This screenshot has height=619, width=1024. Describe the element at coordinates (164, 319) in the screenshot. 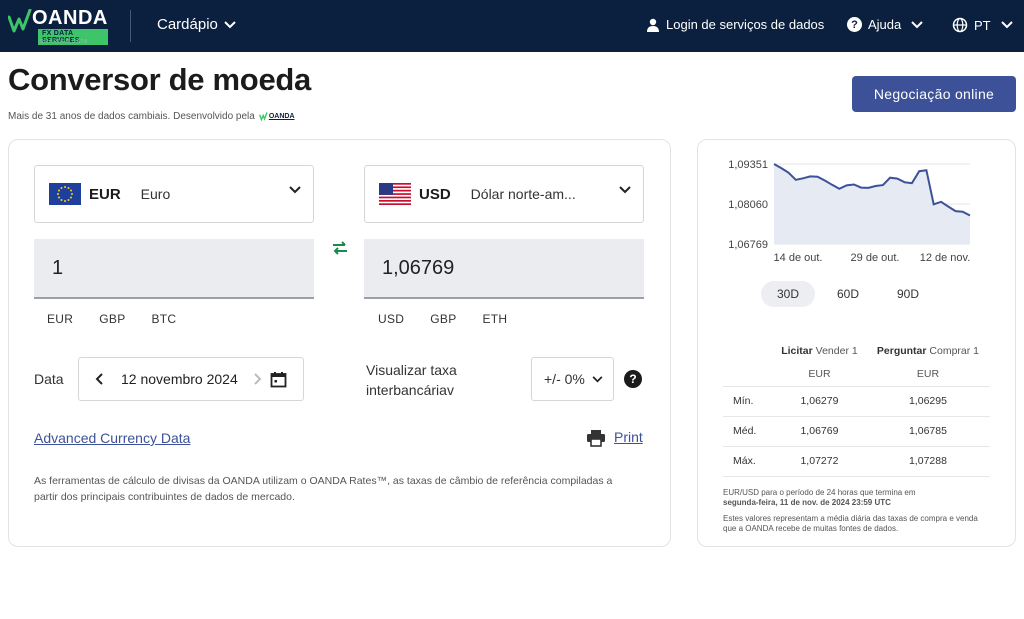

I see `quick-currency-btc: BTC` at that location.